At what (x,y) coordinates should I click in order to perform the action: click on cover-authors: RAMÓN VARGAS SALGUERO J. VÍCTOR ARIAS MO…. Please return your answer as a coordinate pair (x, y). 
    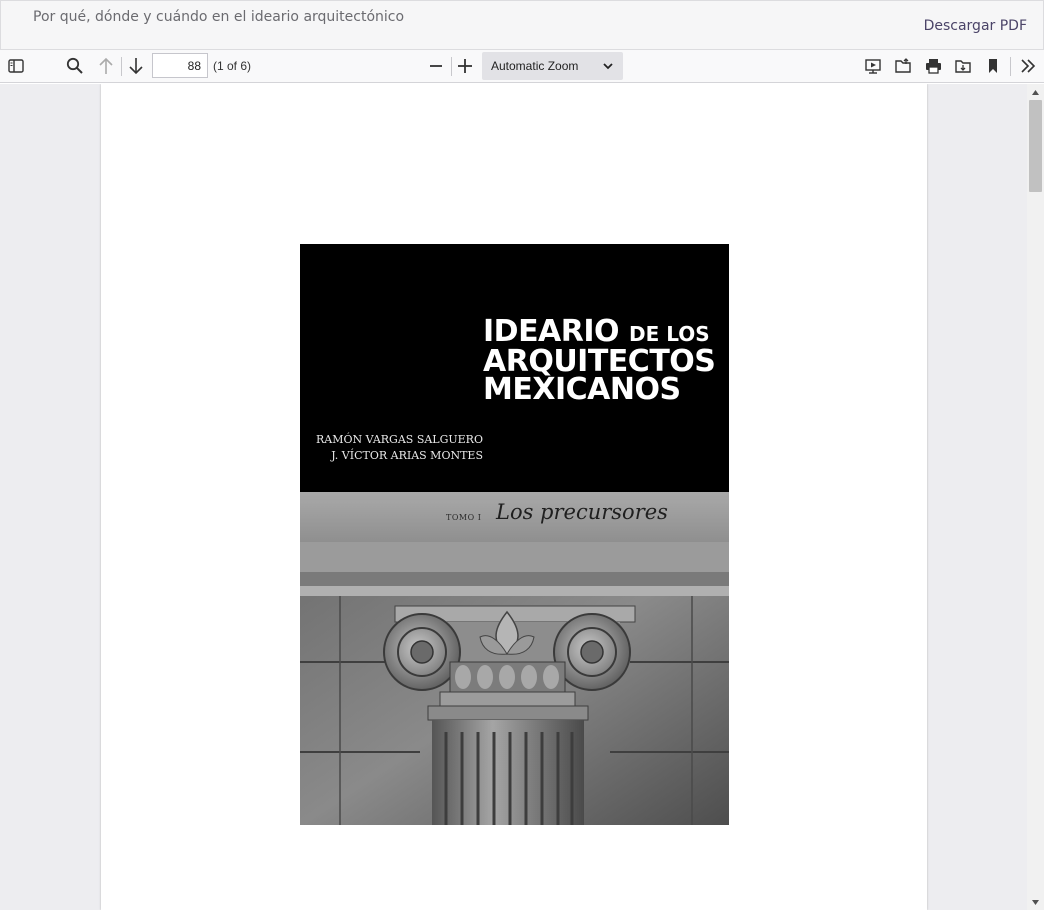
    Looking at the image, I should click on (399, 448).